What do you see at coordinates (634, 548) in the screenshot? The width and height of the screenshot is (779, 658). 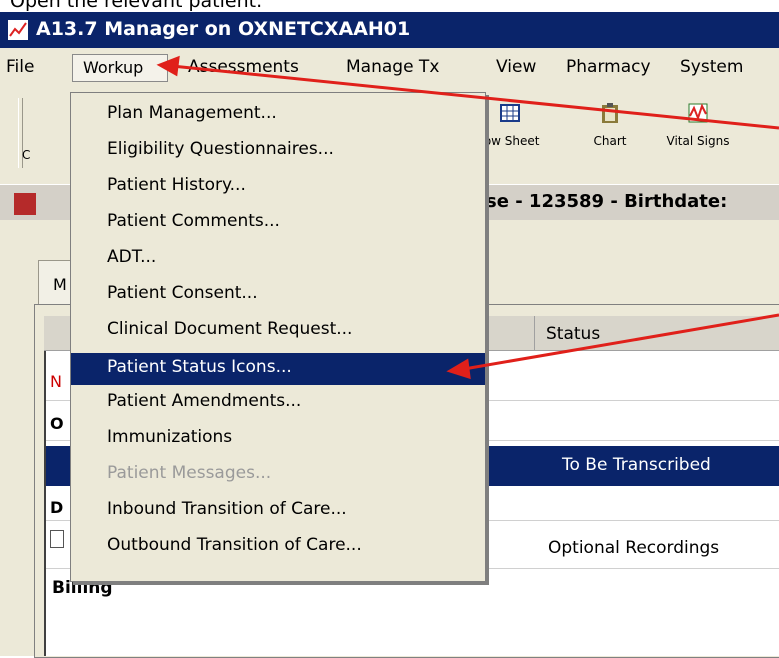 I see `row-status-optional-recordings: Optional Recordings` at bounding box center [634, 548].